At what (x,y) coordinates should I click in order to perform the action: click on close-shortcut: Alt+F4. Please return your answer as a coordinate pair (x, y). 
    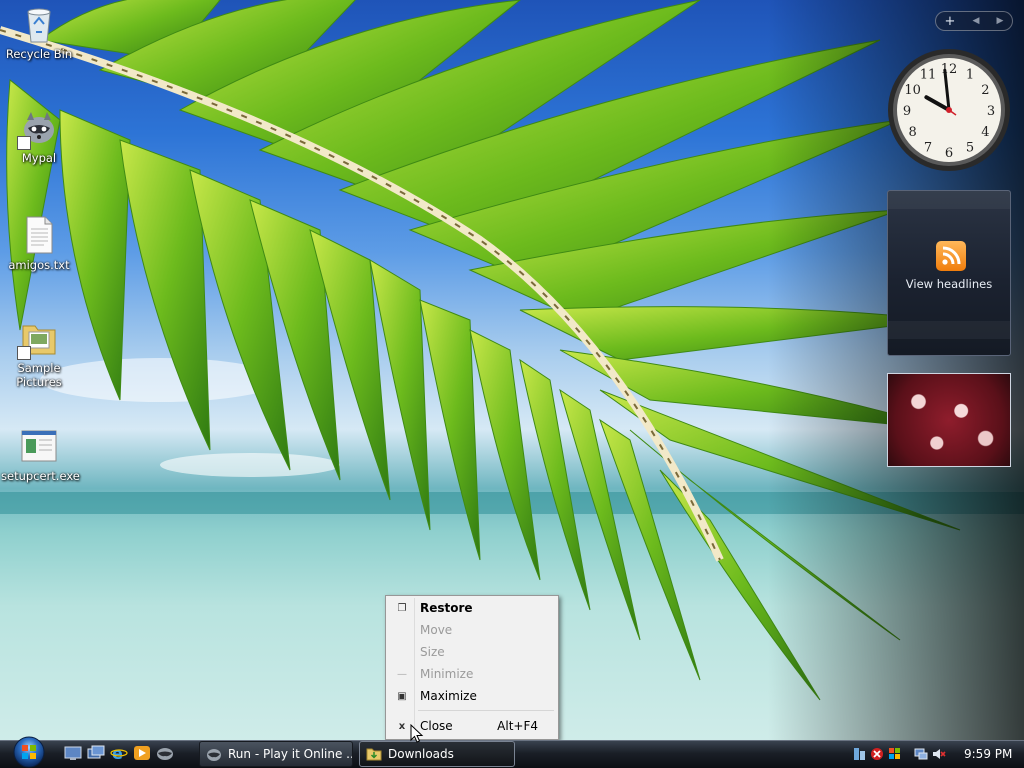
    Looking at the image, I should click on (517, 726).